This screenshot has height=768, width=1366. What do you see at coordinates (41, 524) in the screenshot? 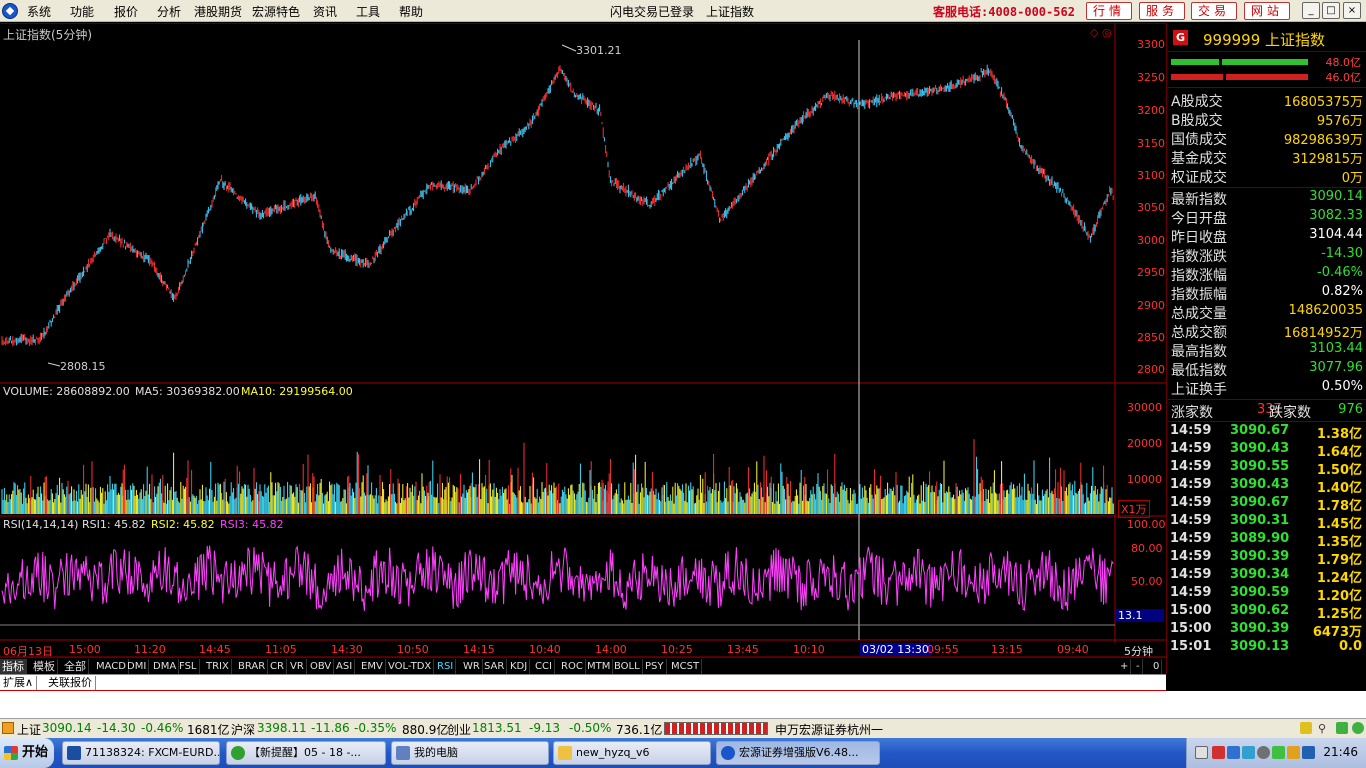
I see `rsi-title: RSI(14,14,14)` at bounding box center [41, 524].